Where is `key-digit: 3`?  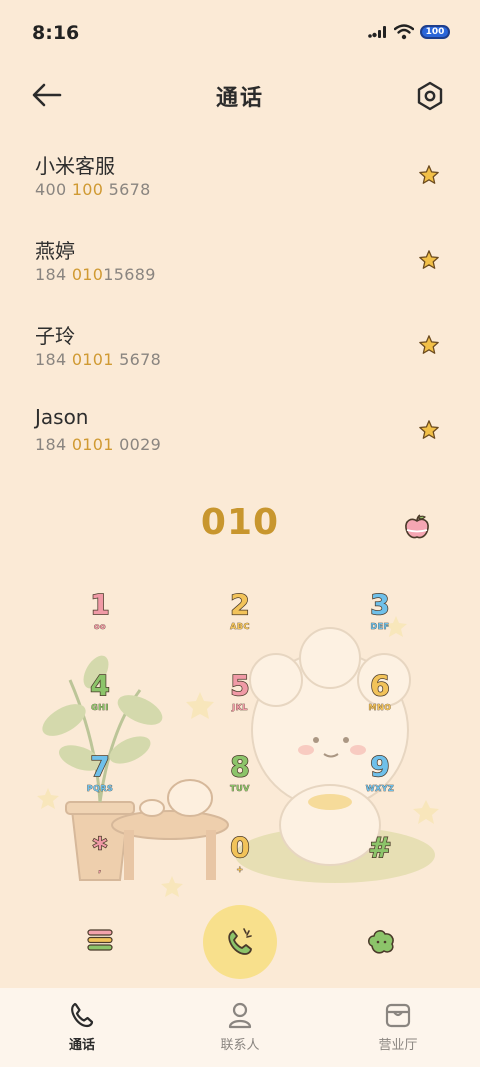 key-digit: 3 is located at coordinates (379, 604).